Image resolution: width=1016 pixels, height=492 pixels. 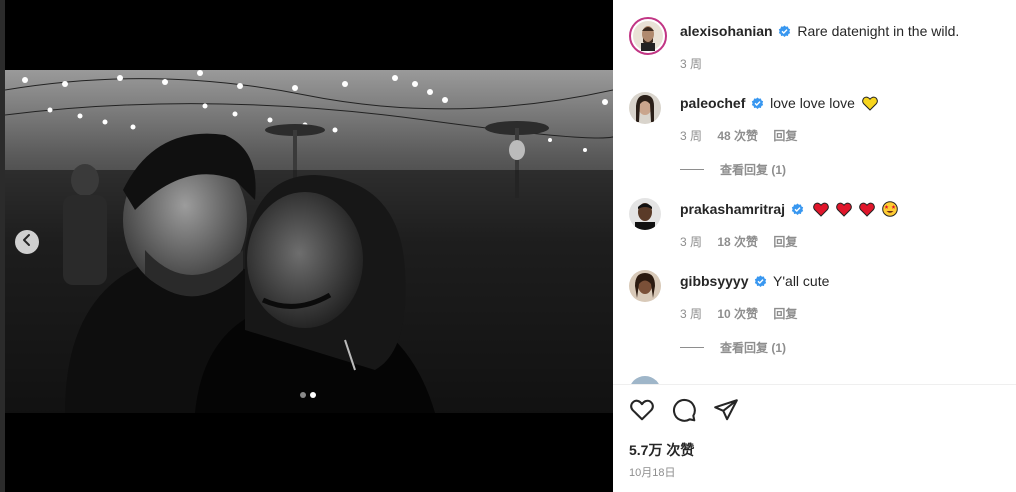 What do you see at coordinates (801, 281) in the screenshot?
I see `comment-text: Y'all cute` at bounding box center [801, 281].